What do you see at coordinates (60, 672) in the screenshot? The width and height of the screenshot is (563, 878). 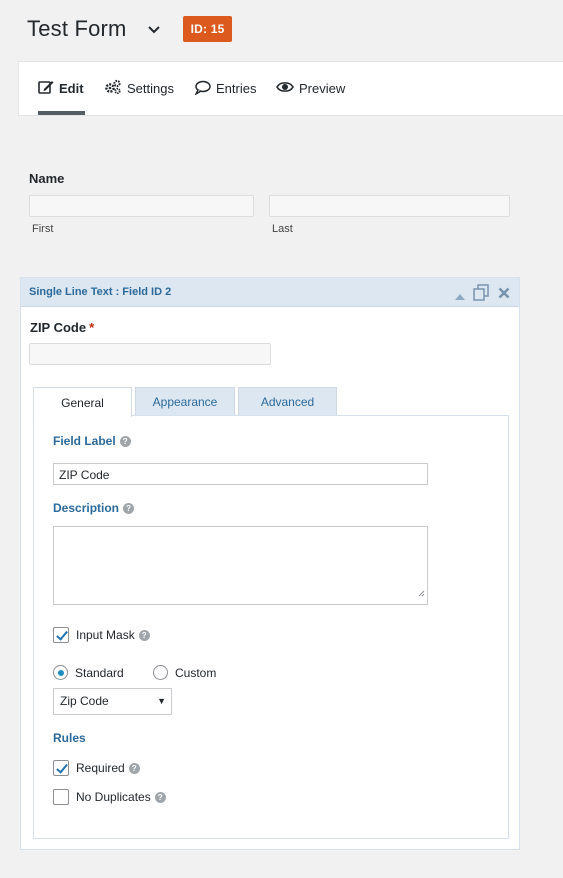 I see `standard-radio` at bounding box center [60, 672].